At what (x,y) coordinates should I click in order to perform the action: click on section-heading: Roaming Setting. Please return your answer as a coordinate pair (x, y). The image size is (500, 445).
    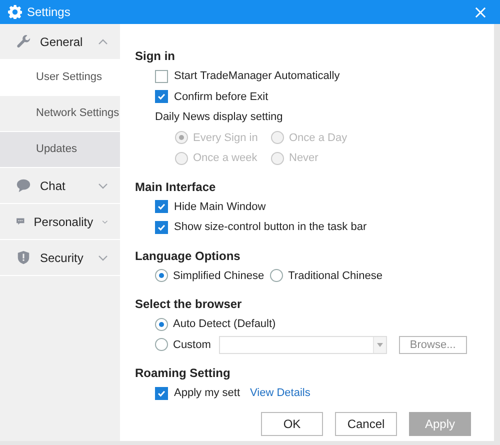
    Looking at the image, I should click on (183, 373).